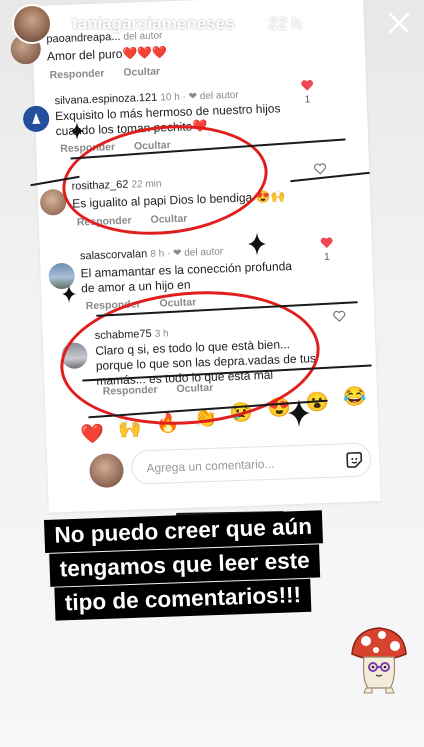  Describe the element at coordinates (107, 54) in the screenshot. I see `comment-text: Amor del puro❤️❤️❤️` at that location.